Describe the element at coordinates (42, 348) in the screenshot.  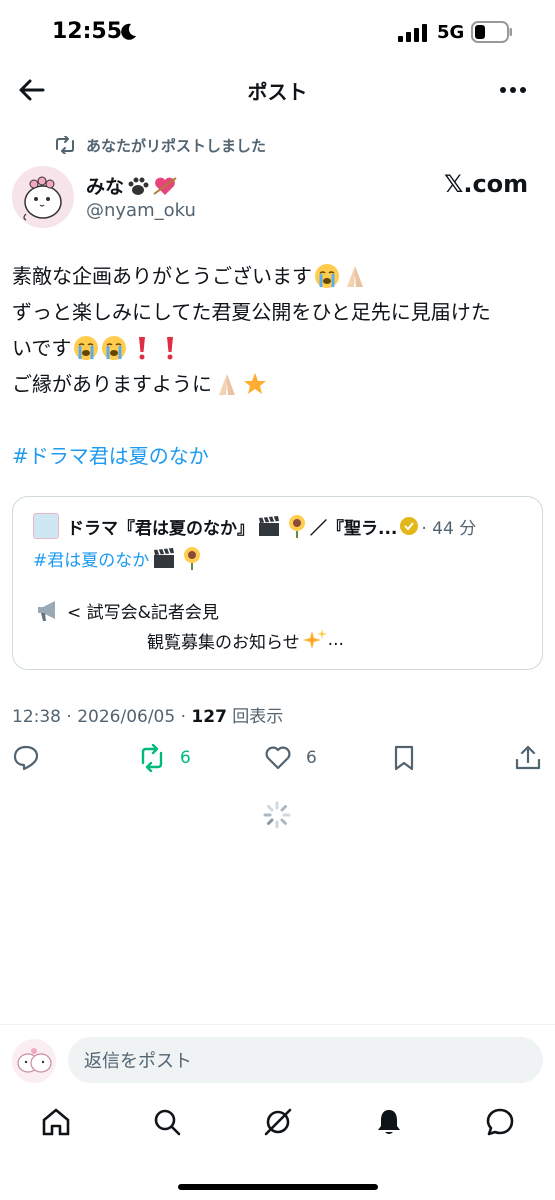
I see `tweet-line-text: いです` at that location.